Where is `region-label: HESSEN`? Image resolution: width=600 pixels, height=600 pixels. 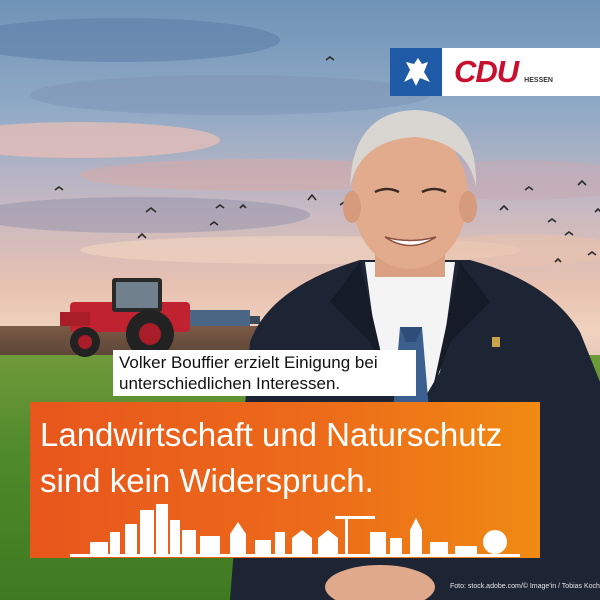
region-label: HESSEN is located at coordinates (538, 80).